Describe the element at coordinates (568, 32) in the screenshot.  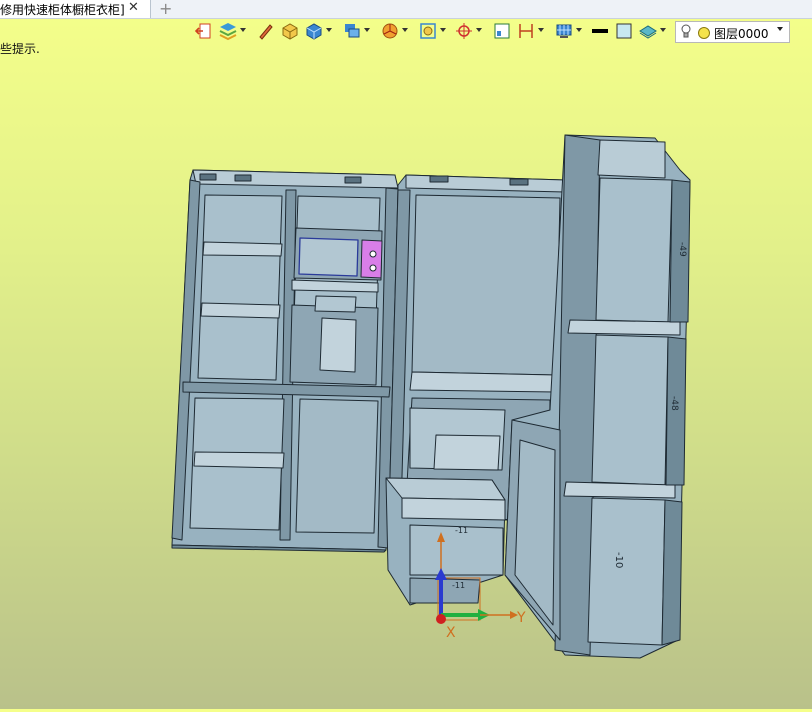
I see `grid-display-icon` at that location.